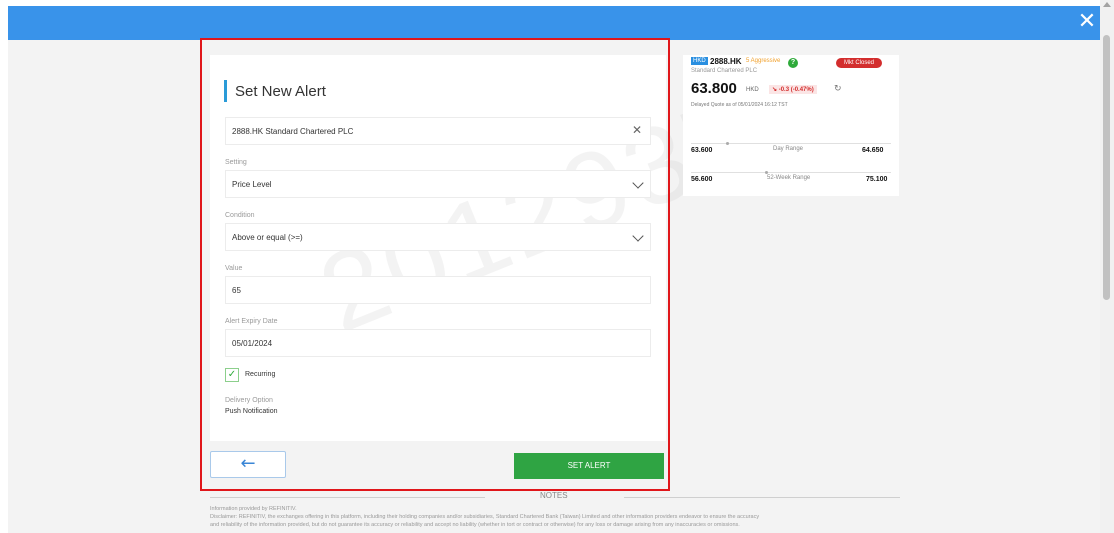 The height and width of the screenshot is (533, 1114). I want to click on delayed-quote-text: Delayed Quote as of 05/01/2024 16:12 TST, so click(739, 105).